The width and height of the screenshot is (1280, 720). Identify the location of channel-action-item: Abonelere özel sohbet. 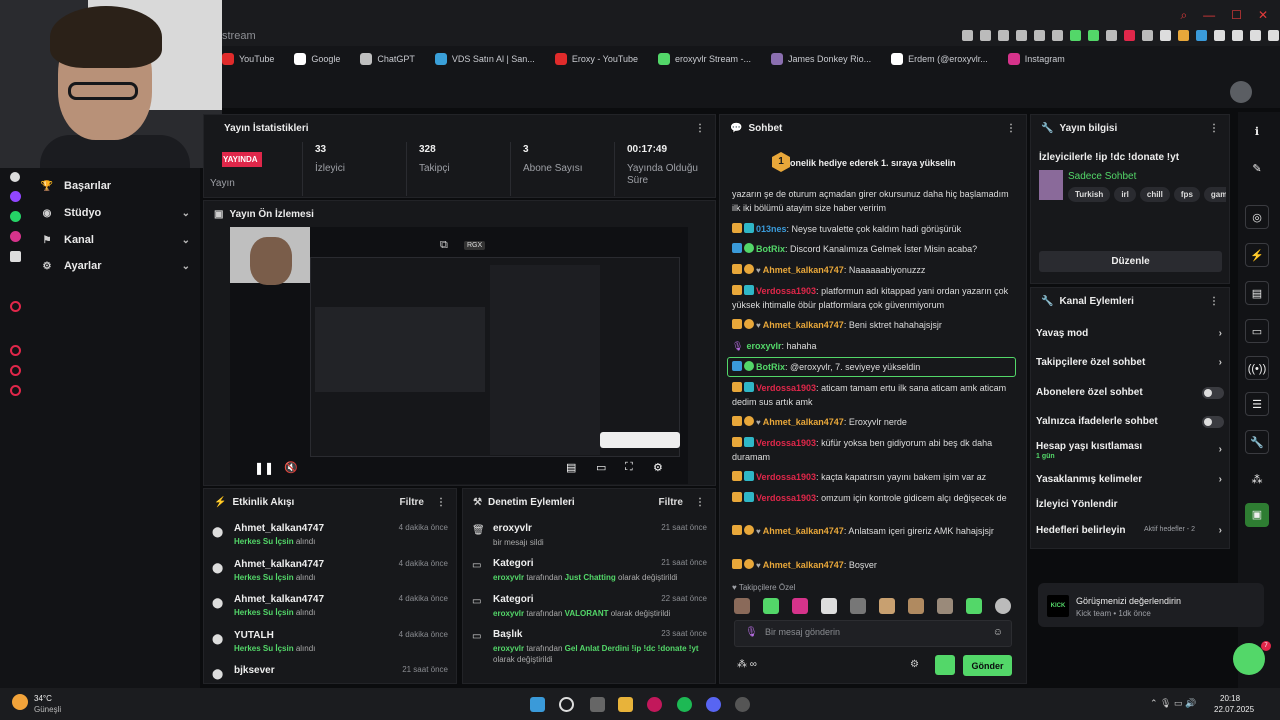
(1130, 397).